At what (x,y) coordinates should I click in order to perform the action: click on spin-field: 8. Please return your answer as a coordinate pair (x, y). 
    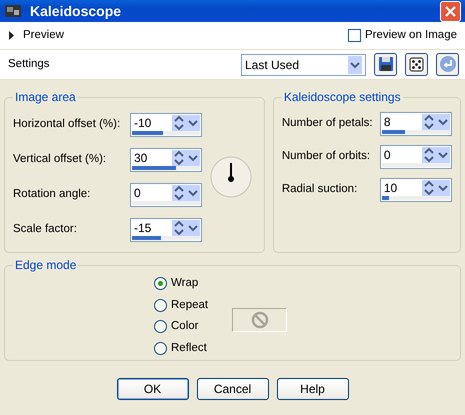
    Looking at the image, I should click on (416, 124).